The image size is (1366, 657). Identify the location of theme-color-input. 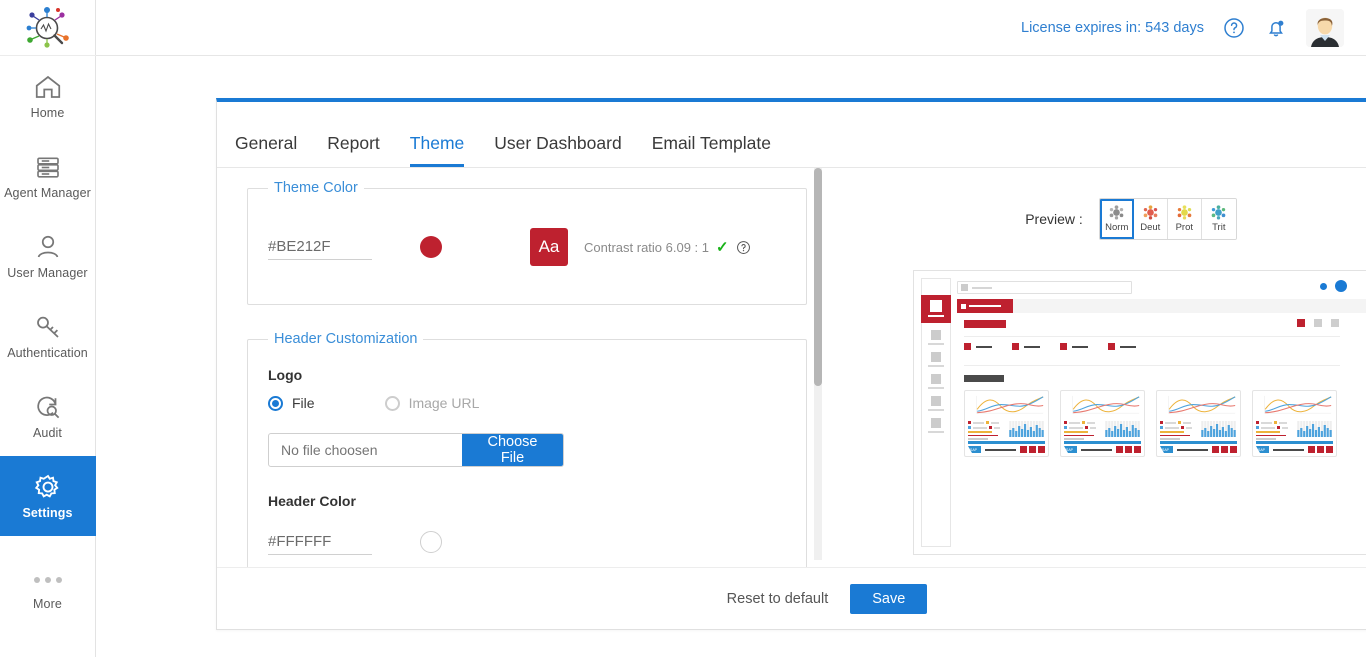
(320, 247).